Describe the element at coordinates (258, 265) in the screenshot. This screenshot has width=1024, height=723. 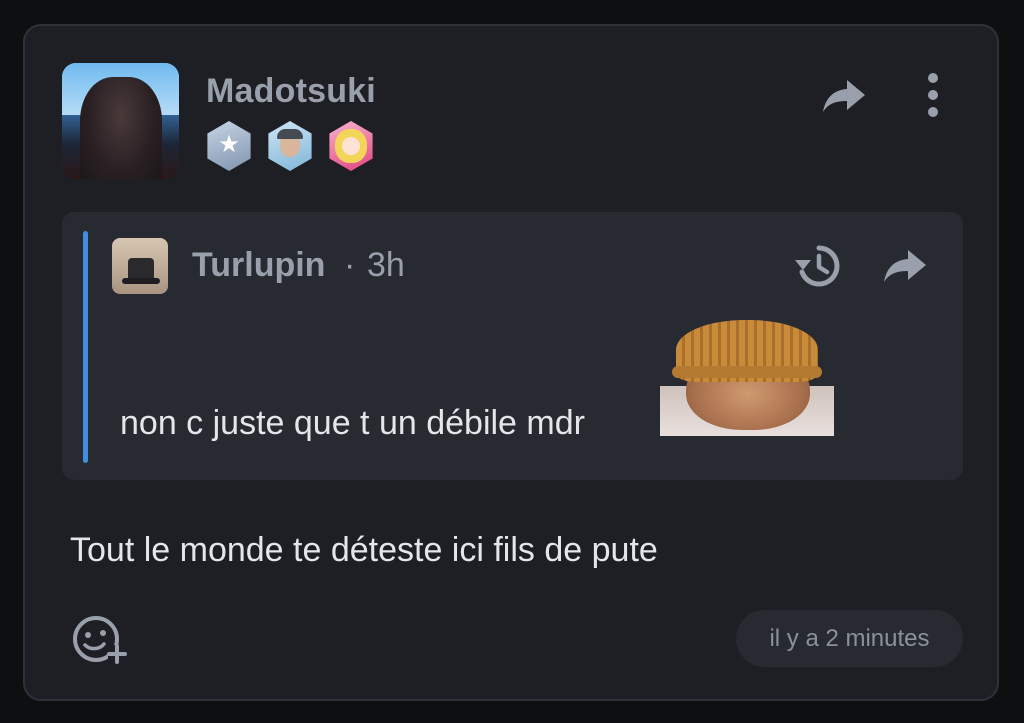
I see `quote-author-name: Turlupin` at that location.